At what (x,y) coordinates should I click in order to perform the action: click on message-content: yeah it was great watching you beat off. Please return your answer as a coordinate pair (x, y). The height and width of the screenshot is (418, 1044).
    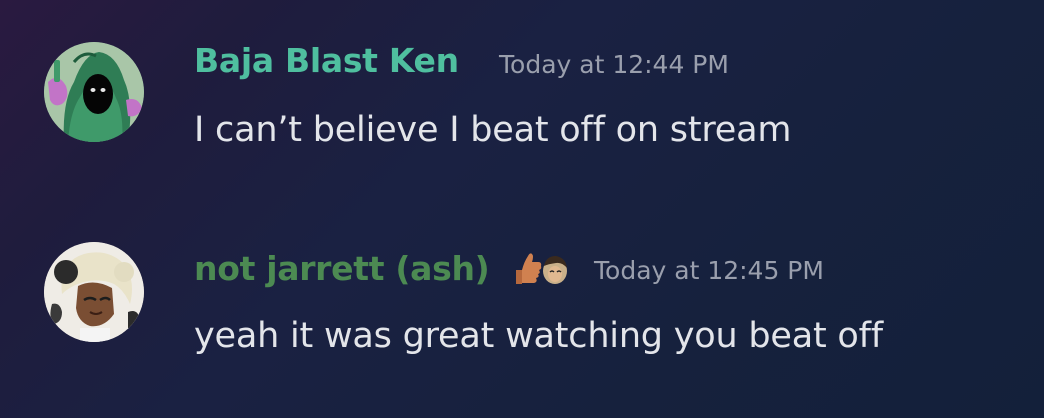
    Looking at the image, I should click on (538, 336).